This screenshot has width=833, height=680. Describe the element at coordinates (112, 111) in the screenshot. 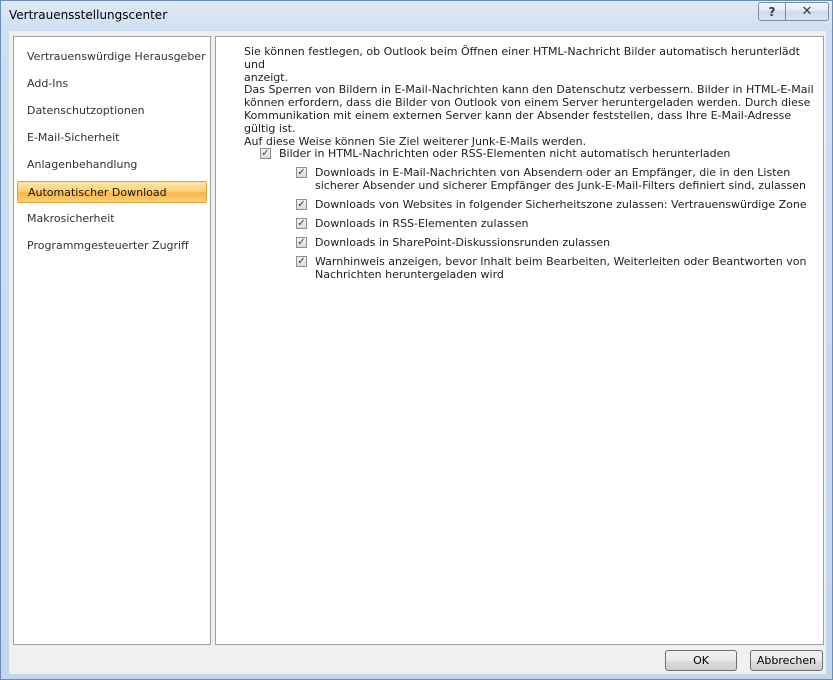

I see `sidebar-item-privacy-options: Datenschutzoptionen` at that location.